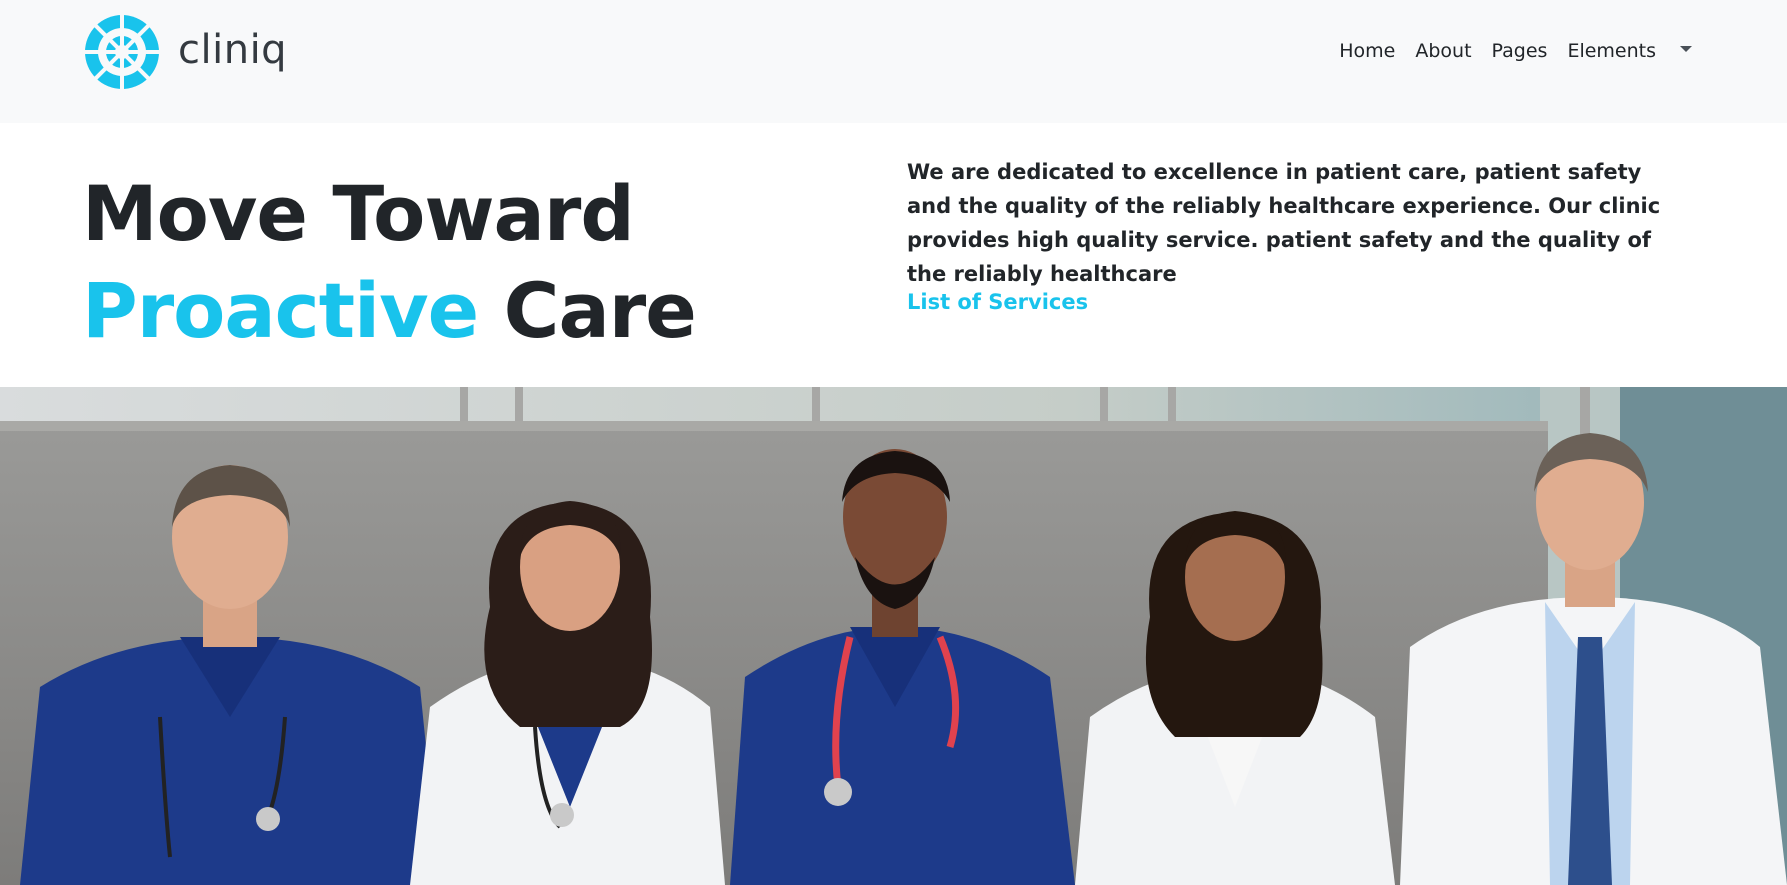  I want to click on hero-title: Move Toward Proactive Care, so click(389, 262).